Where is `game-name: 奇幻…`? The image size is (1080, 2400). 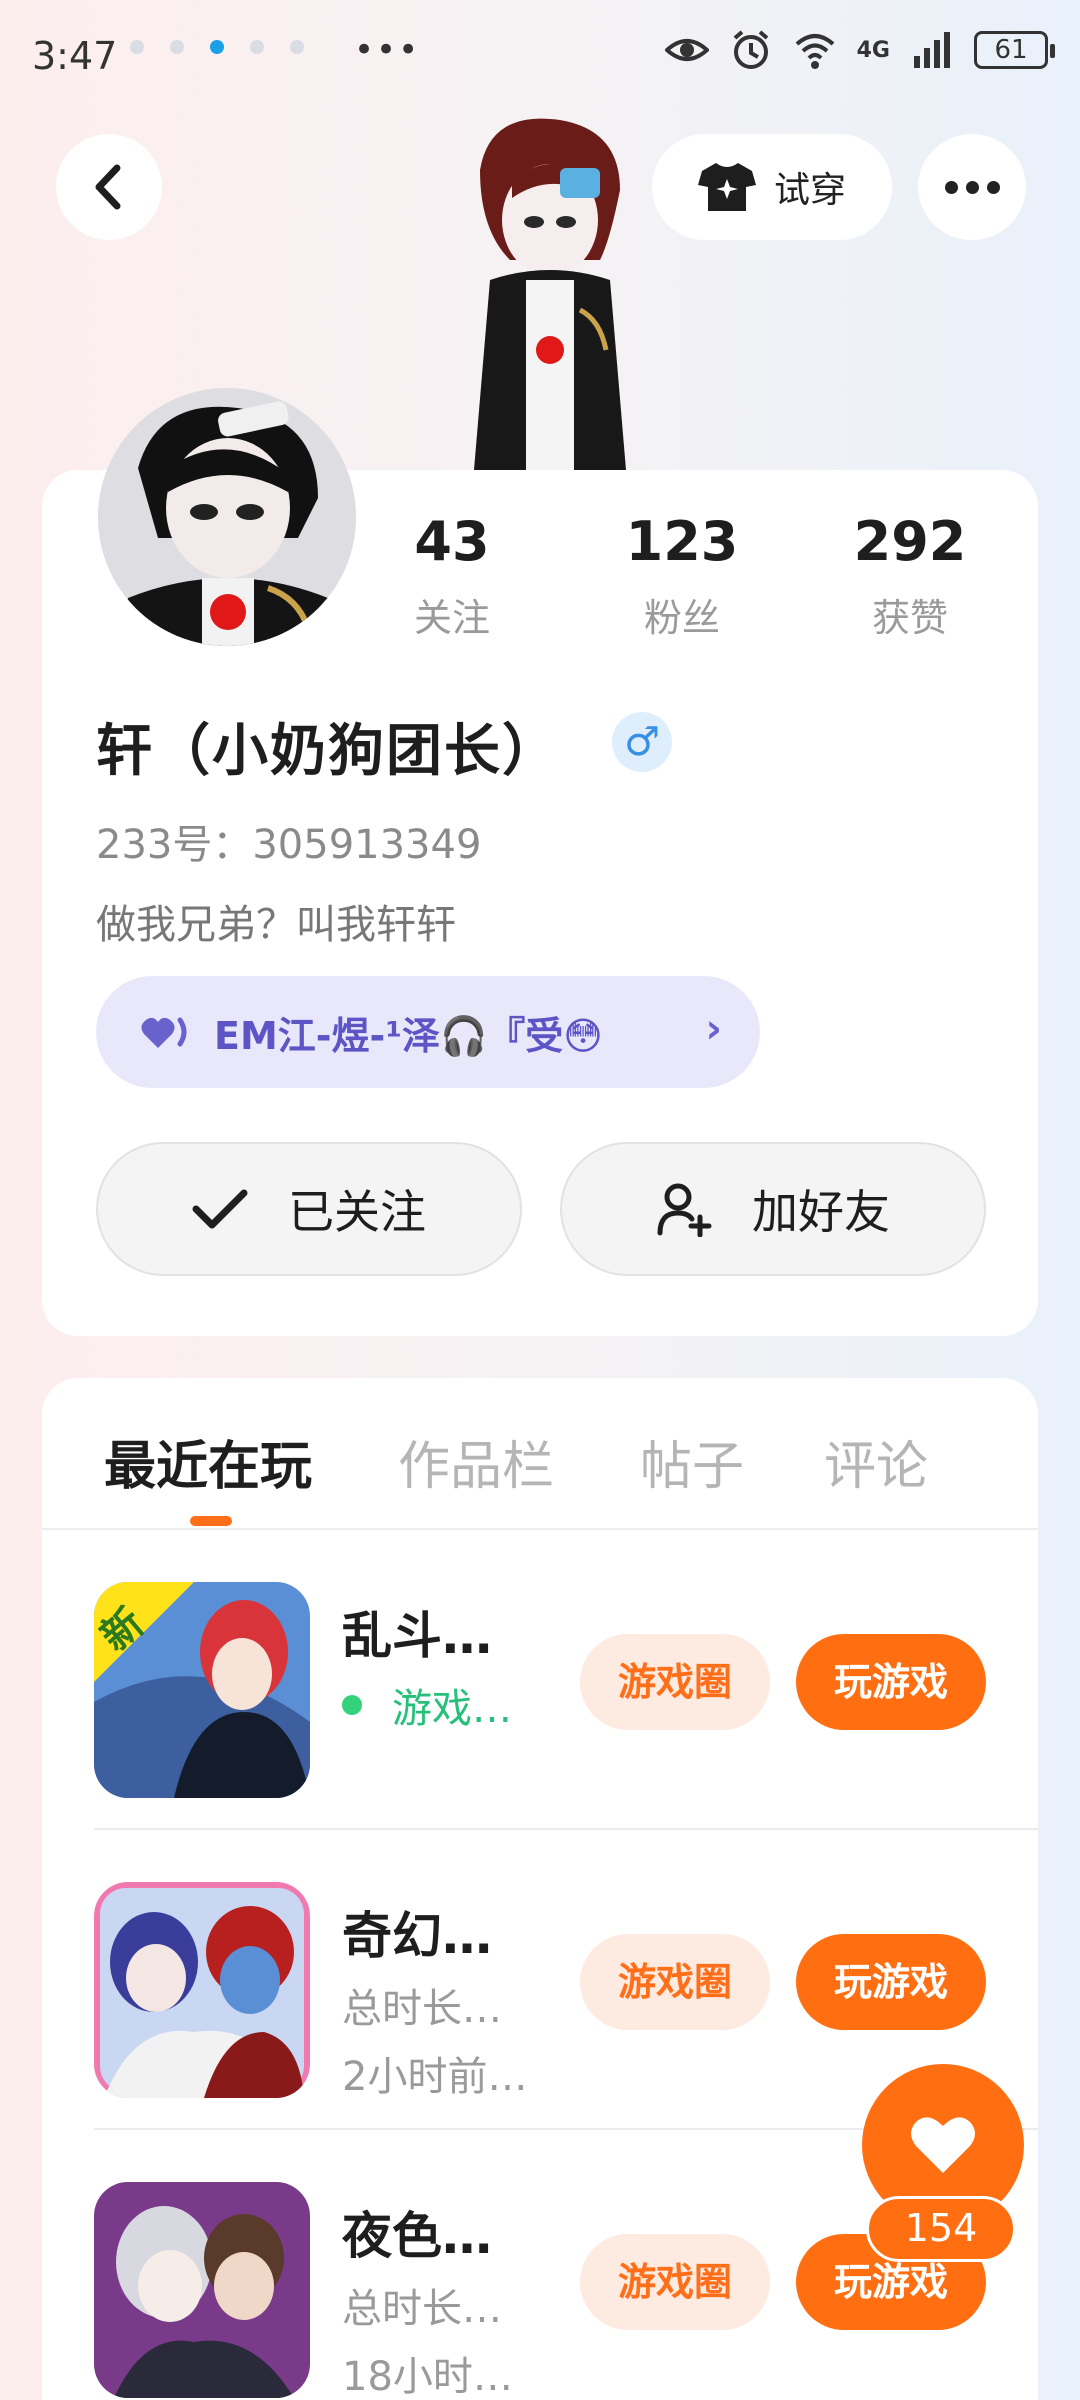 game-name: 奇幻… is located at coordinates (417, 1936).